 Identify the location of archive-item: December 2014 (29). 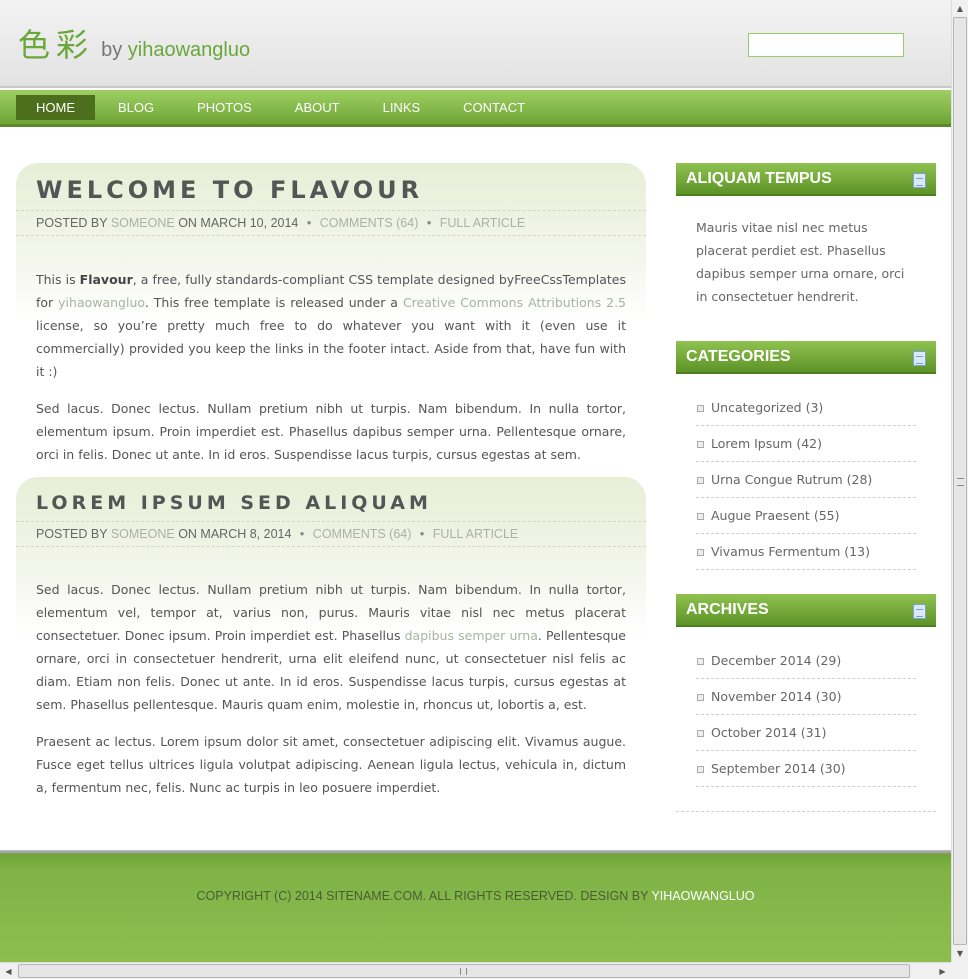
(806, 661).